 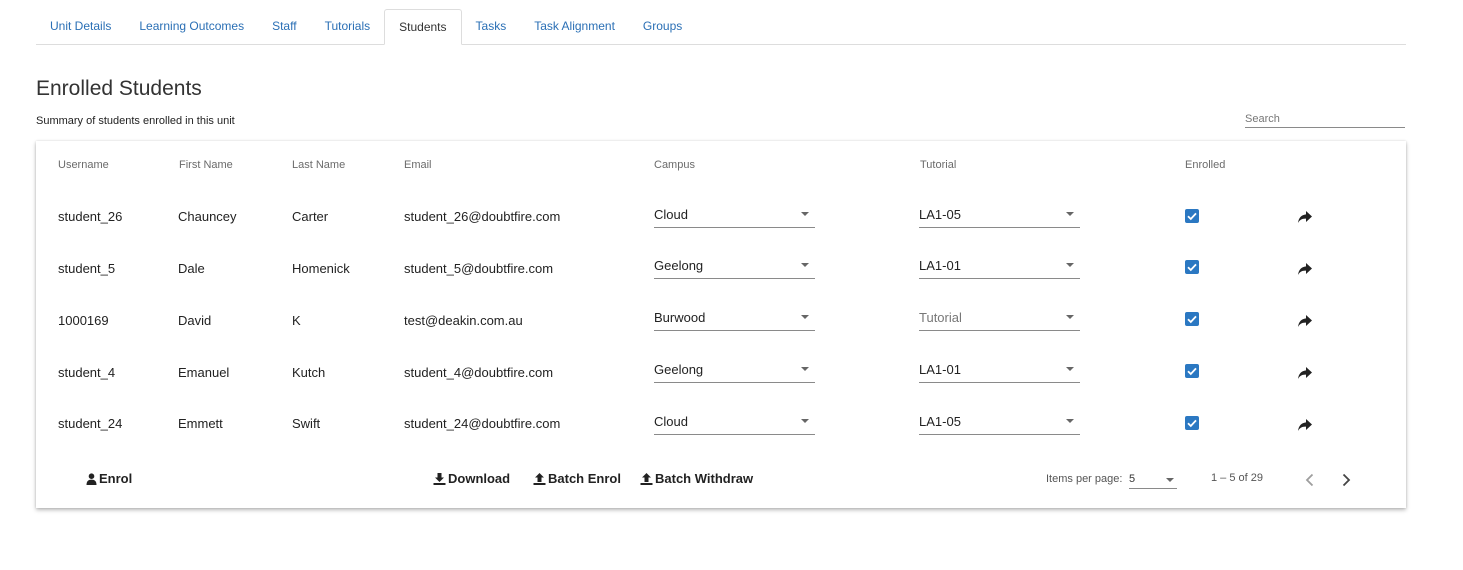 What do you see at coordinates (463, 320) in the screenshot?
I see `cell-email: test@deakin.com.au` at bounding box center [463, 320].